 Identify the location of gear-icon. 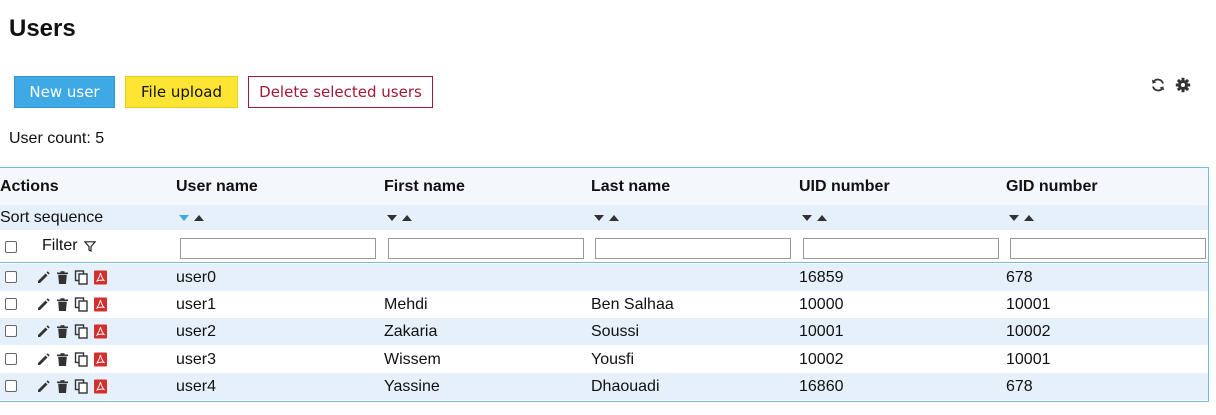
(1183, 85).